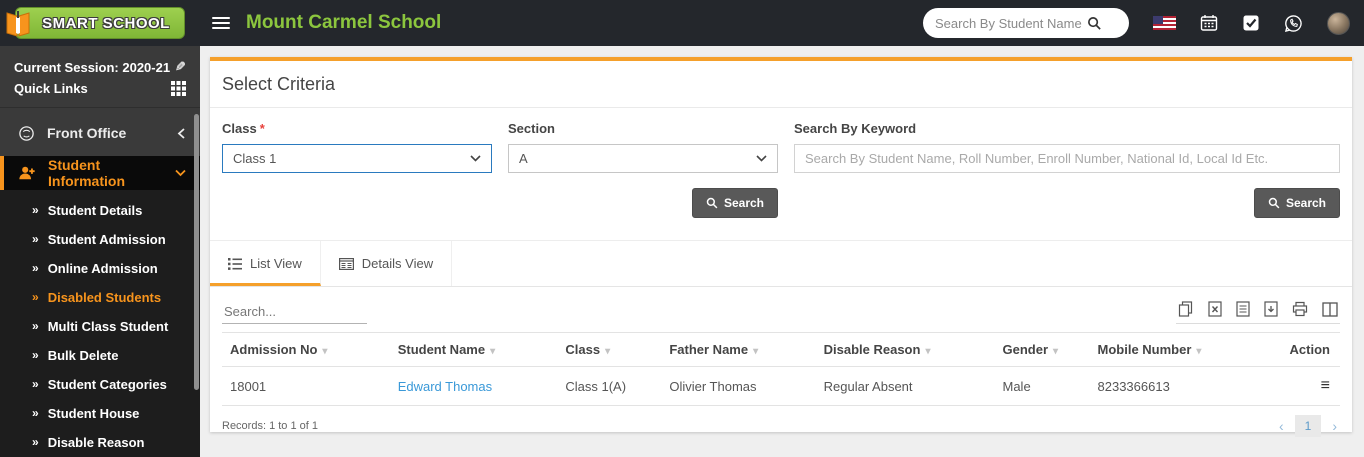  I want to click on excel-export-icon, so click(1215, 309).